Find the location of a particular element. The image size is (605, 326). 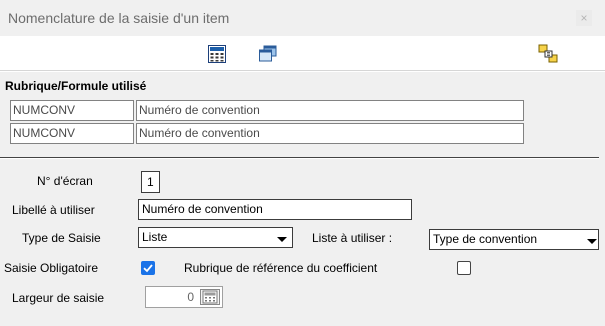

liste-select: Type de convention is located at coordinates (514, 239).